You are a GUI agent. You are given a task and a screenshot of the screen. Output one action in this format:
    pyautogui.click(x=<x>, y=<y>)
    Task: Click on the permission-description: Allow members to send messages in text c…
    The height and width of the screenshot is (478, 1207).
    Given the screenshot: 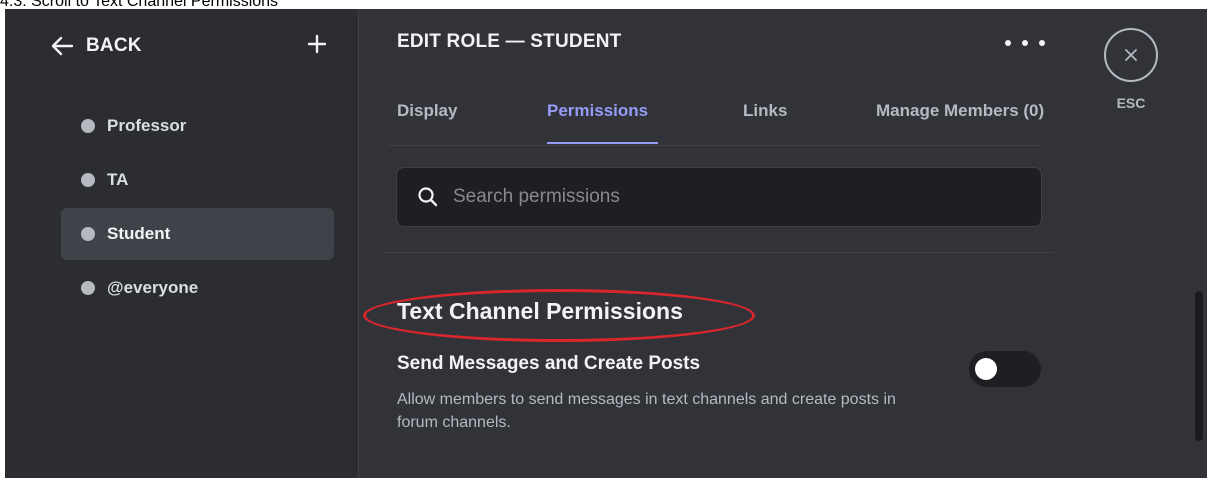 What is the action you would take?
    pyautogui.click(x=646, y=411)
    